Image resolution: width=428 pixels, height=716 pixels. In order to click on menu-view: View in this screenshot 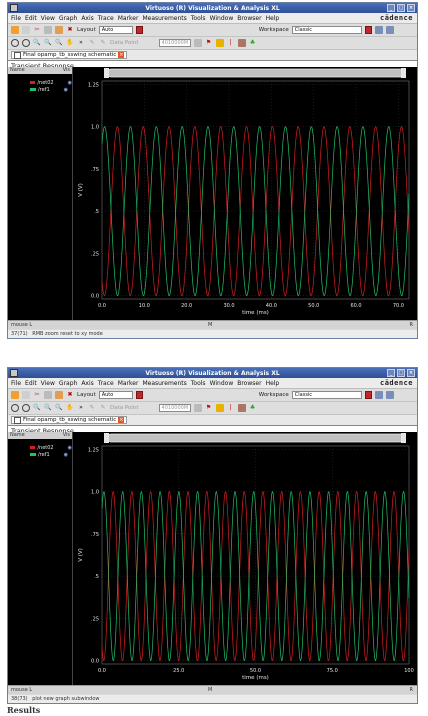, I will do `click(48, 383)`.